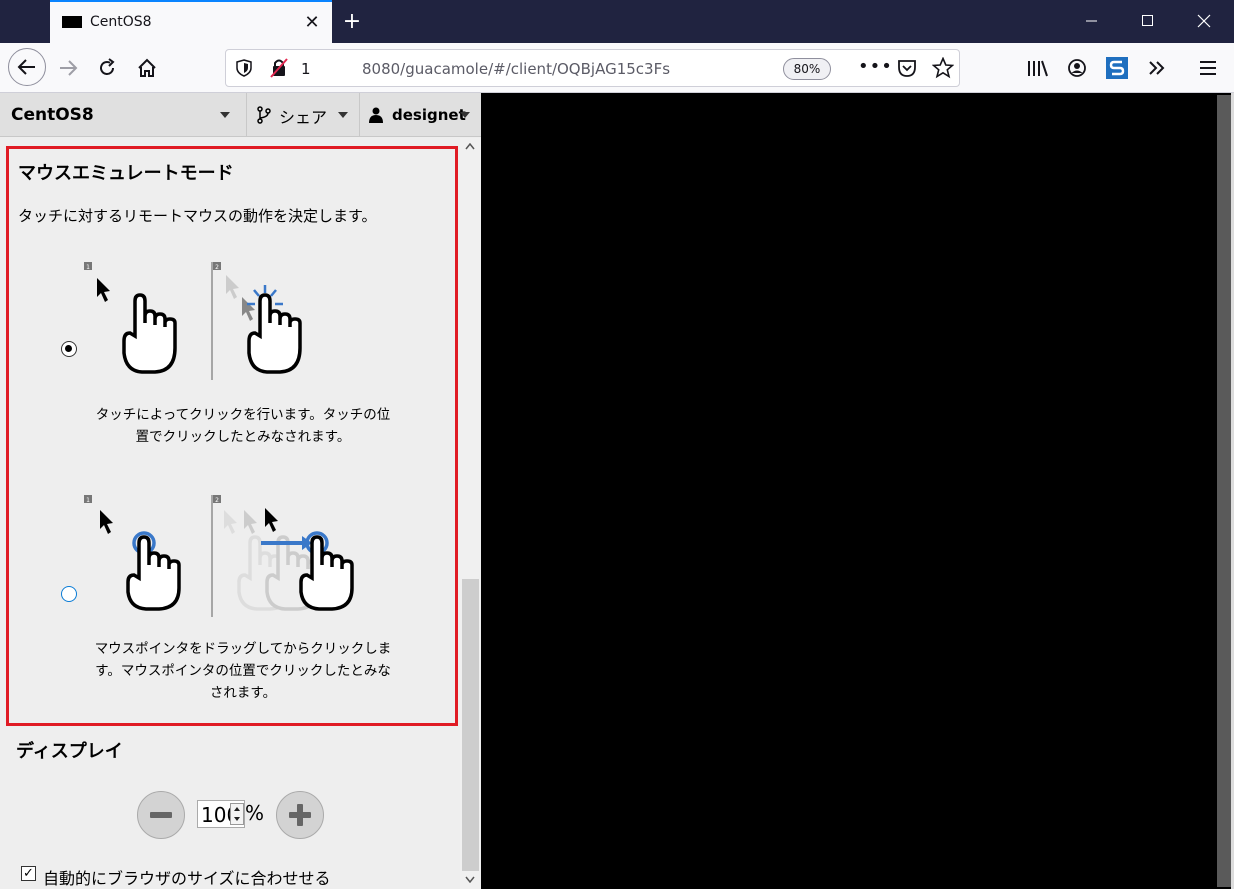 The width and height of the screenshot is (1234, 889). What do you see at coordinates (69, 751) in the screenshot?
I see `display-section-title: ディスプレイ` at bounding box center [69, 751].